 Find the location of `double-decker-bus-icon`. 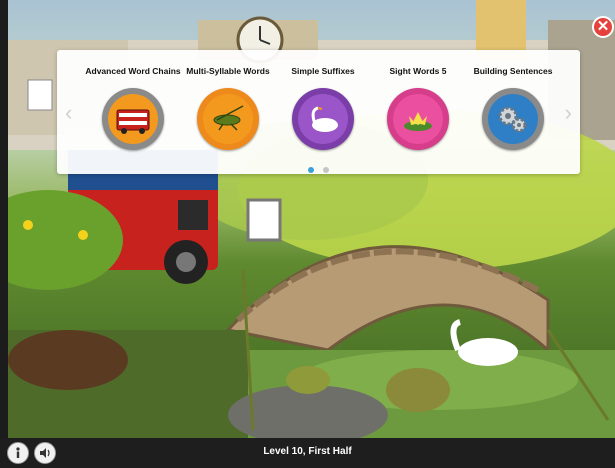

double-decker-bus-icon is located at coordinates (133, 121).